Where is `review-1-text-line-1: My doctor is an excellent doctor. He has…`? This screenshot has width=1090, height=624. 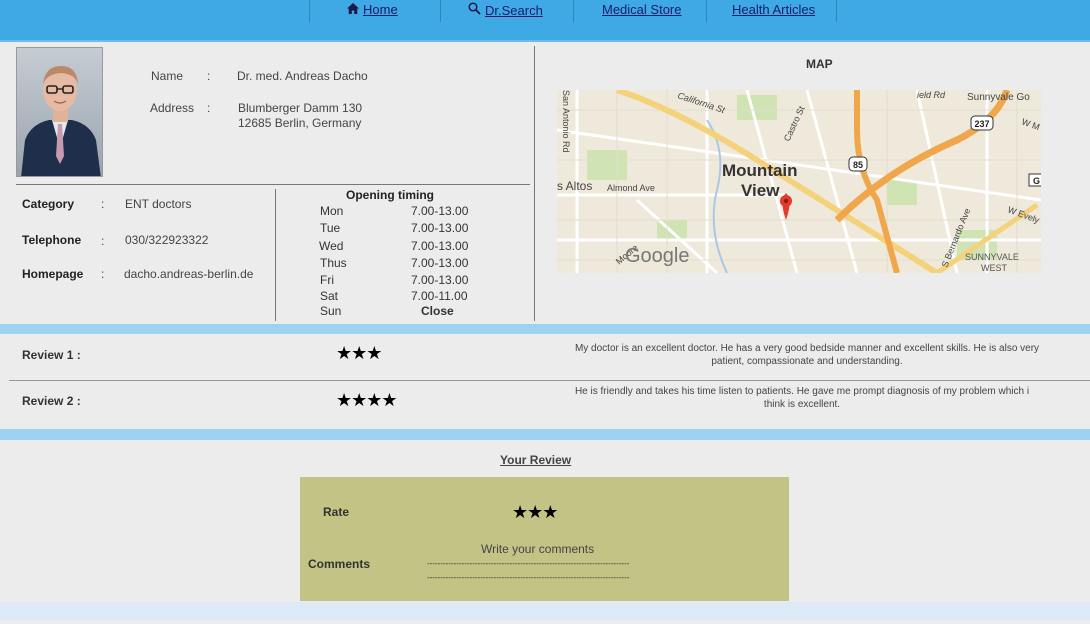 review-1-text-line-1: My doctor is an excellent doctor. He has… is located at coordinates (807, 348).